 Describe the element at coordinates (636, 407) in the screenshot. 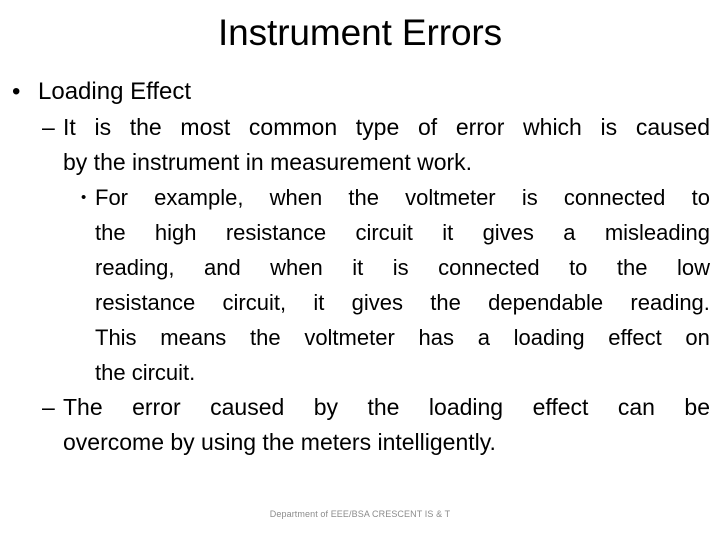

I see `text-word: can` at that location.